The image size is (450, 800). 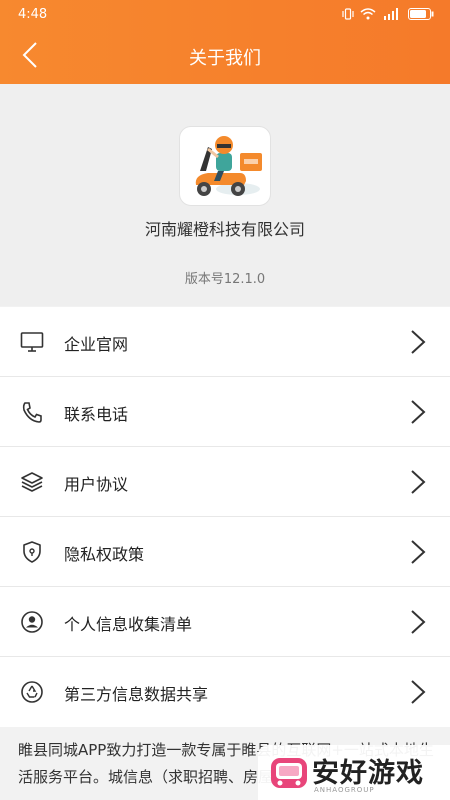 I want to click on layers-icon, so click(x=32, y=482).